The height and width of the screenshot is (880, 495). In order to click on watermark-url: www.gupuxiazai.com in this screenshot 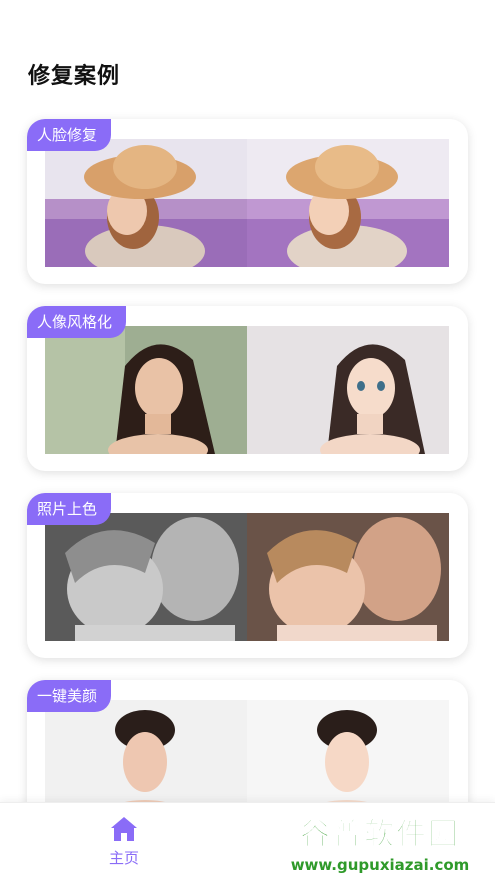, I will do `click(380, 865)`.